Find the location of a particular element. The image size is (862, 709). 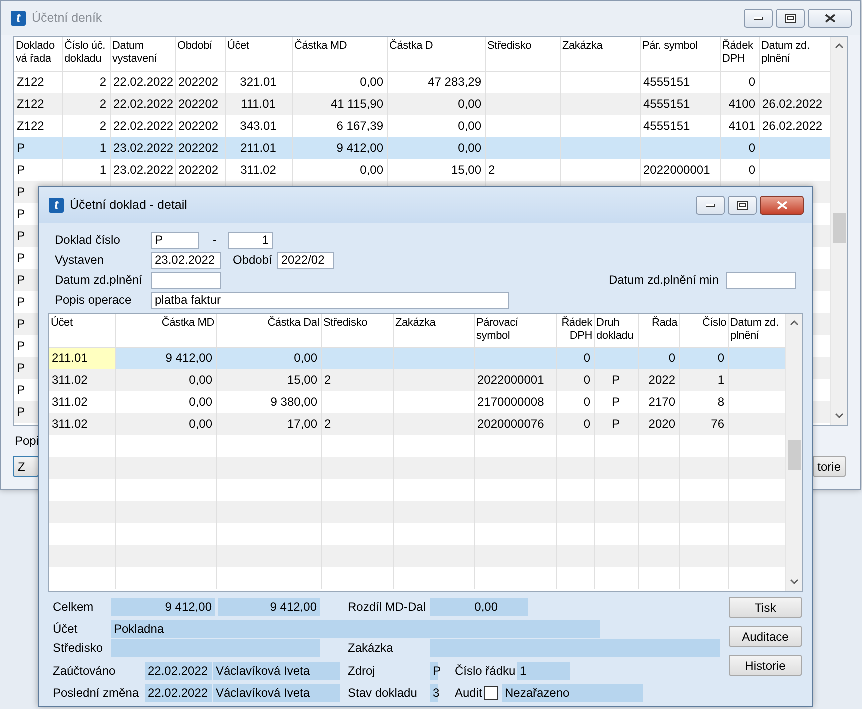

field-label: Číslo řádku is located at coordinates (486, 671).